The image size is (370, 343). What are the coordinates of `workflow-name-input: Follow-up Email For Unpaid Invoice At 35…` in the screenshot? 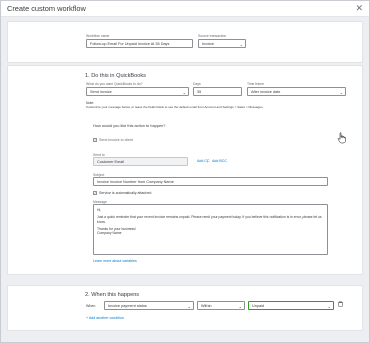 It's located at (139, 43).